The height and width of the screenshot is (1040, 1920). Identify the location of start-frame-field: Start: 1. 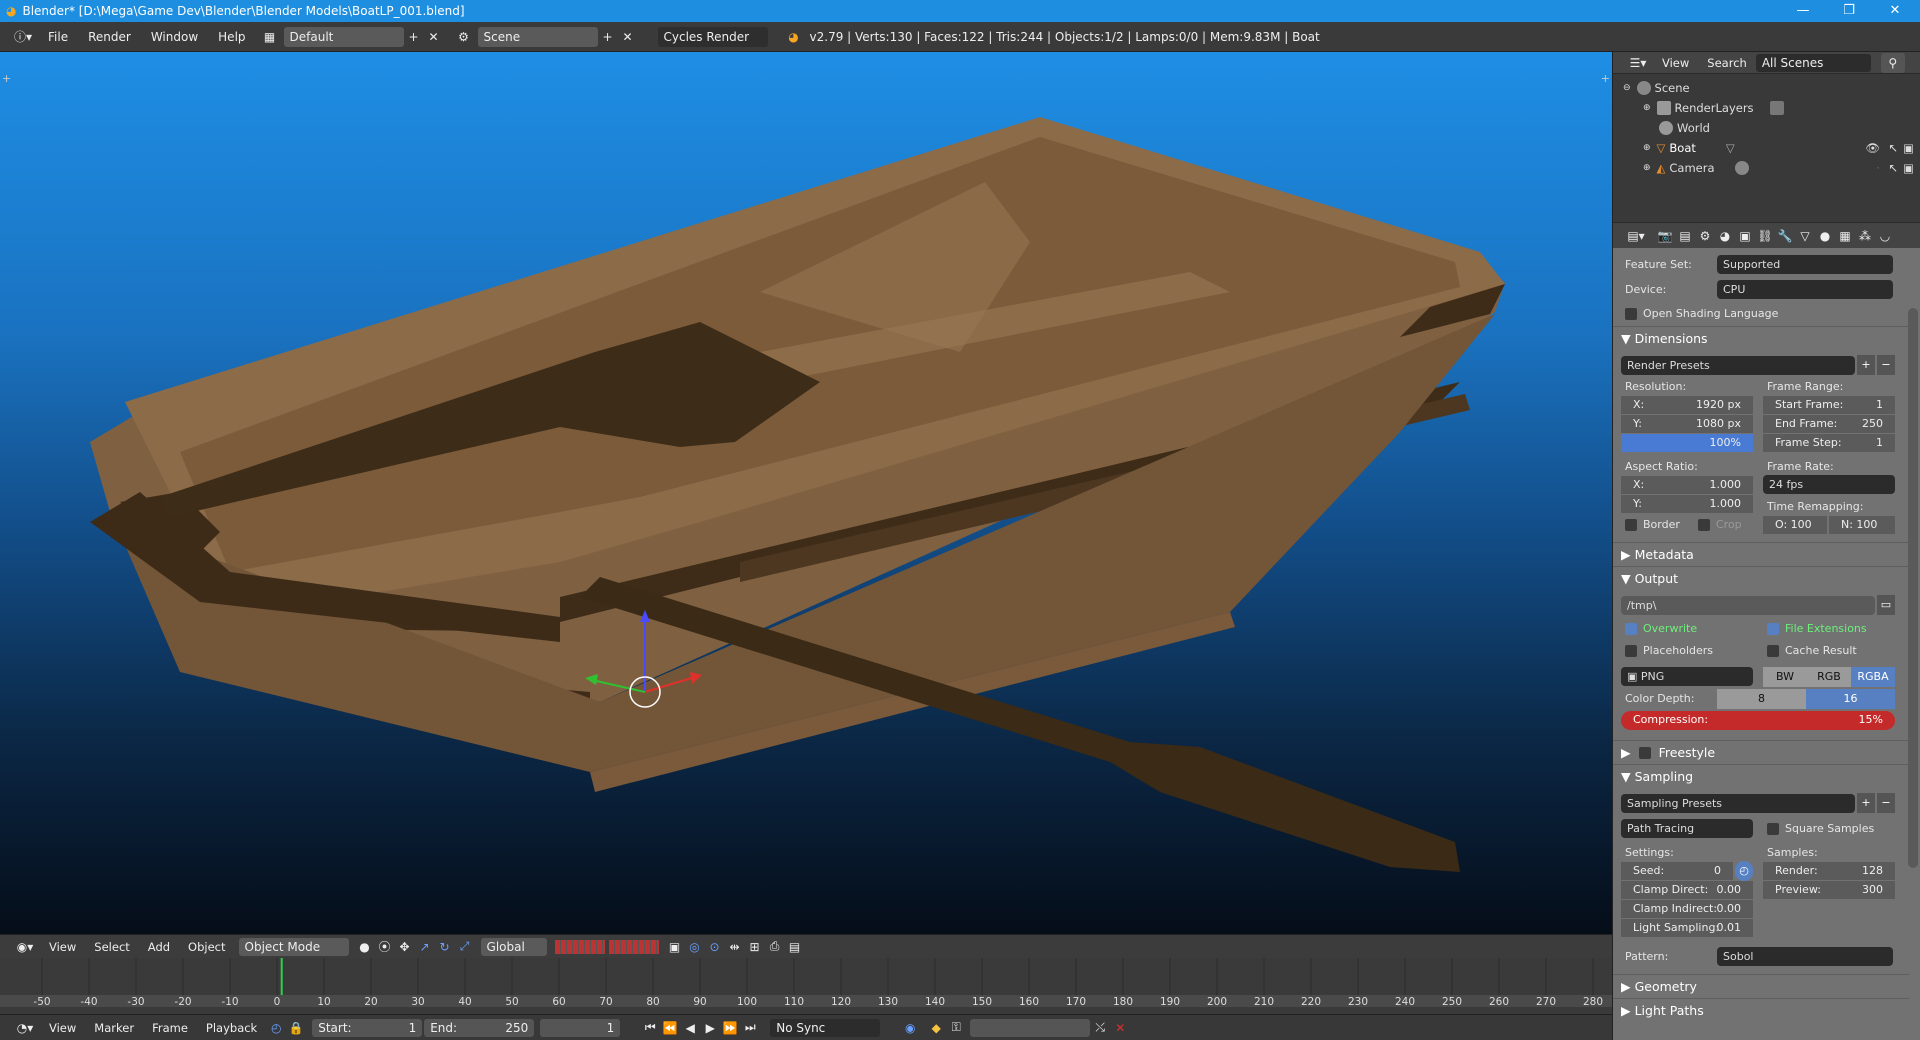
(367, 1027).